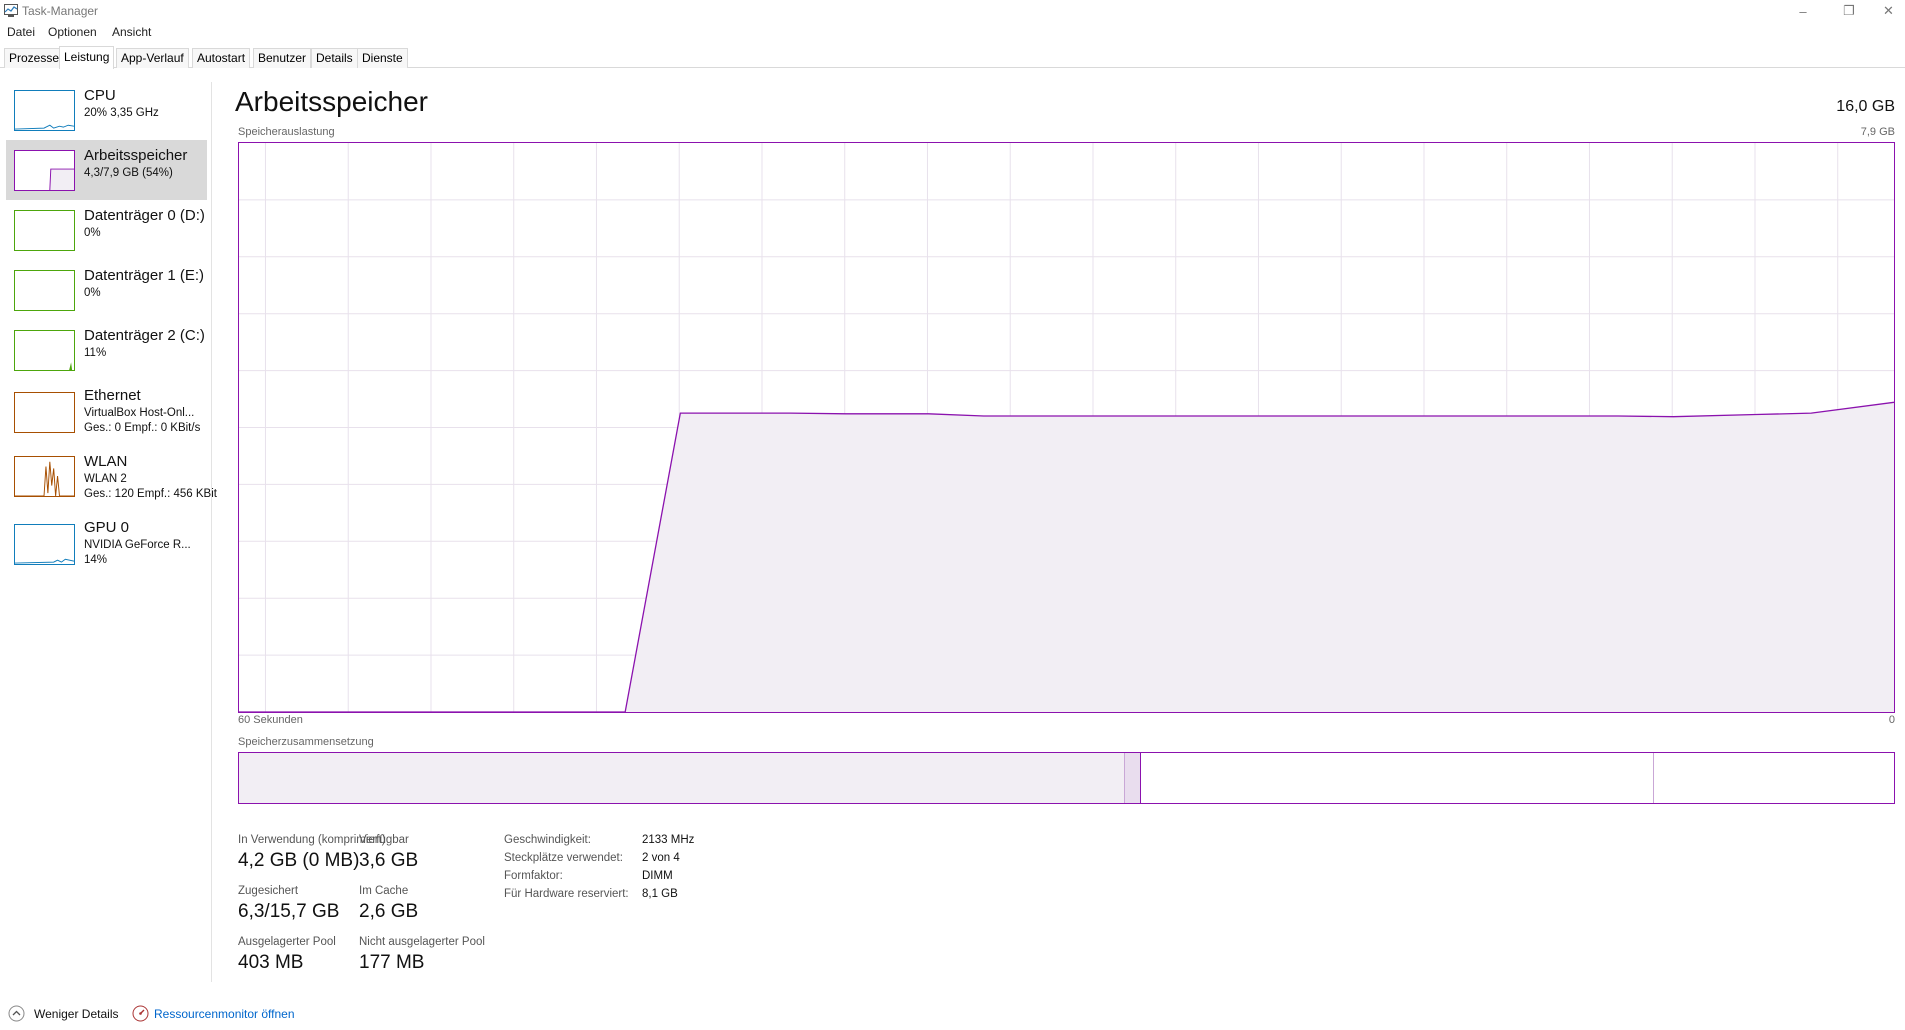 The width and height of the screenshot is (1905, 1030). I want to click on sidebar-item-label: Datenträger 2 (C:), so click(144, 335).